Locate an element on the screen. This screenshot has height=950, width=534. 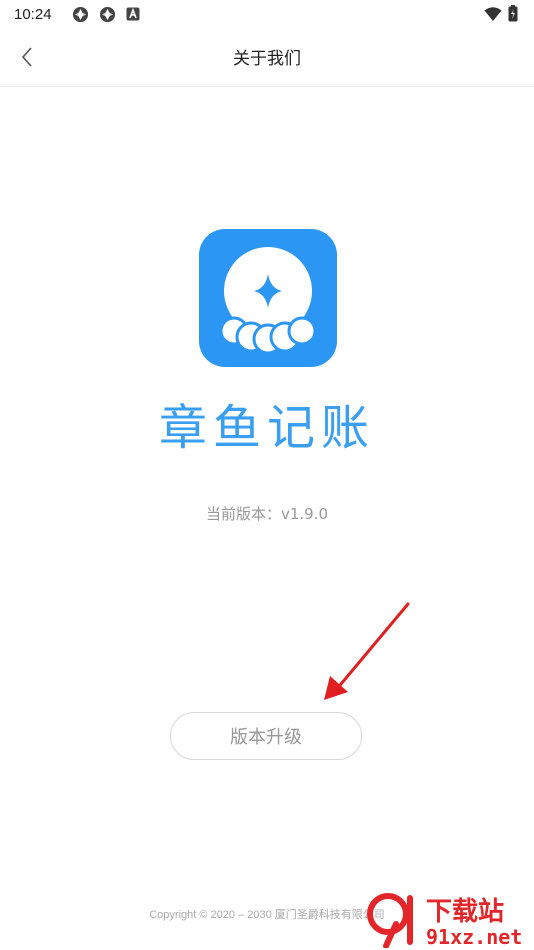
app-logo is located at coordinates (268, 298).